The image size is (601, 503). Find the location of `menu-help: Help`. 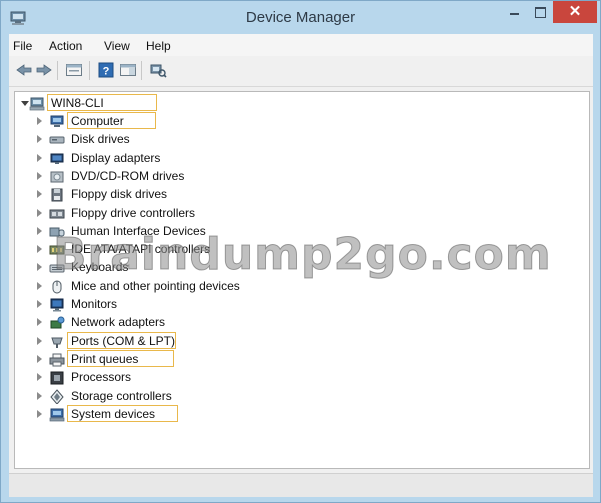

menu-help: Help is located at coordinates (158, 46).